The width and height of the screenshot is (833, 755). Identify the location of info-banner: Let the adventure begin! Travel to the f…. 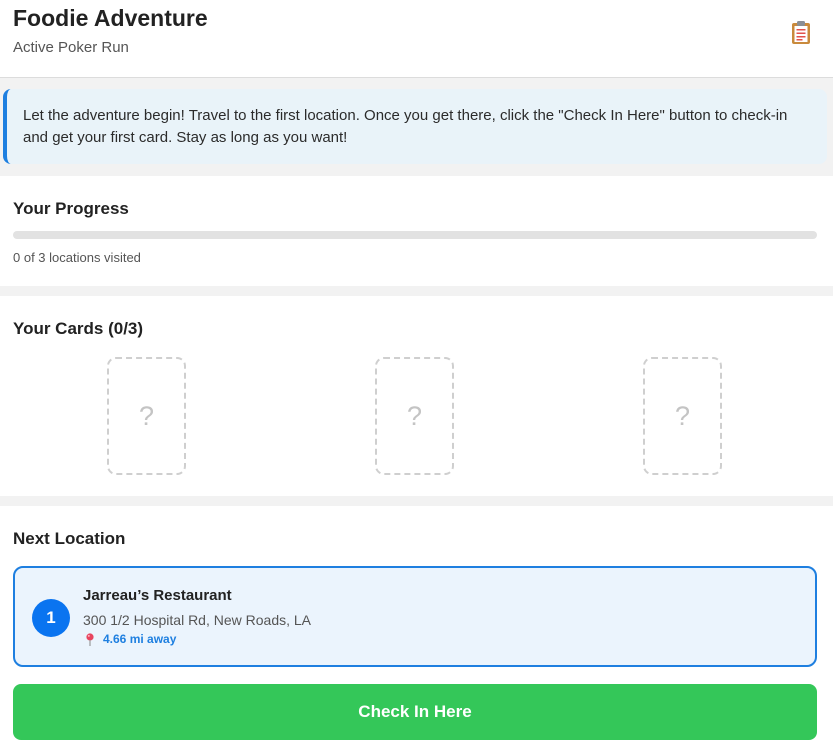
(415, 126).